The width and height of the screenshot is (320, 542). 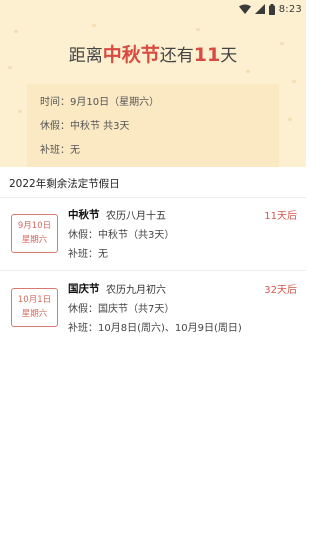 What do you see at coordinates (153, 125) in the screenshot?
I see `countdown-details-card: 时间：9月10日（星期六） 休假：中秋节 共3天 补班：无` at bounding box center [153, 125].